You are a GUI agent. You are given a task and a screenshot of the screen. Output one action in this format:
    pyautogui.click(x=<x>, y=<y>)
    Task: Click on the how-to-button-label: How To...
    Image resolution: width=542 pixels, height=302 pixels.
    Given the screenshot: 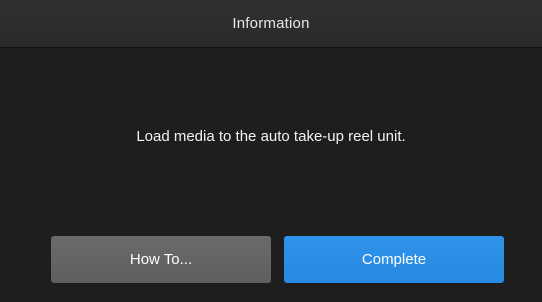 What is the action you would take?
    pyautogui.click(x=161, y=259)
    